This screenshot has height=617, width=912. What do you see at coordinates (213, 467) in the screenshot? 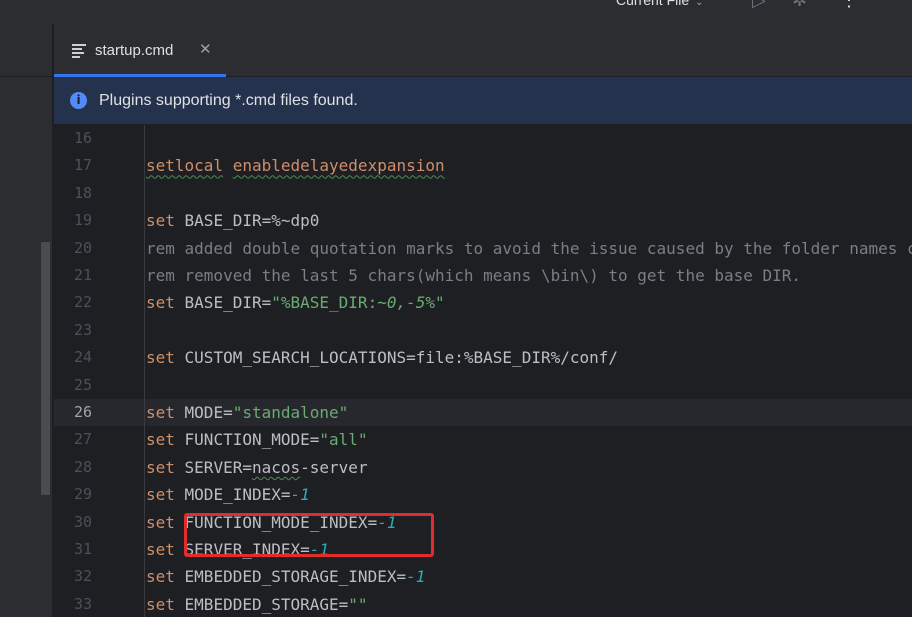
I see `code-token: SERVER=` at bounding box center [213, 467].